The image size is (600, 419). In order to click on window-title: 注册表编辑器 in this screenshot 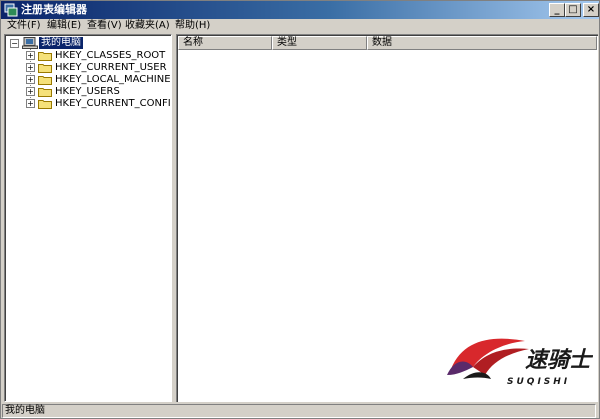, I will do `click(54, 9)`.